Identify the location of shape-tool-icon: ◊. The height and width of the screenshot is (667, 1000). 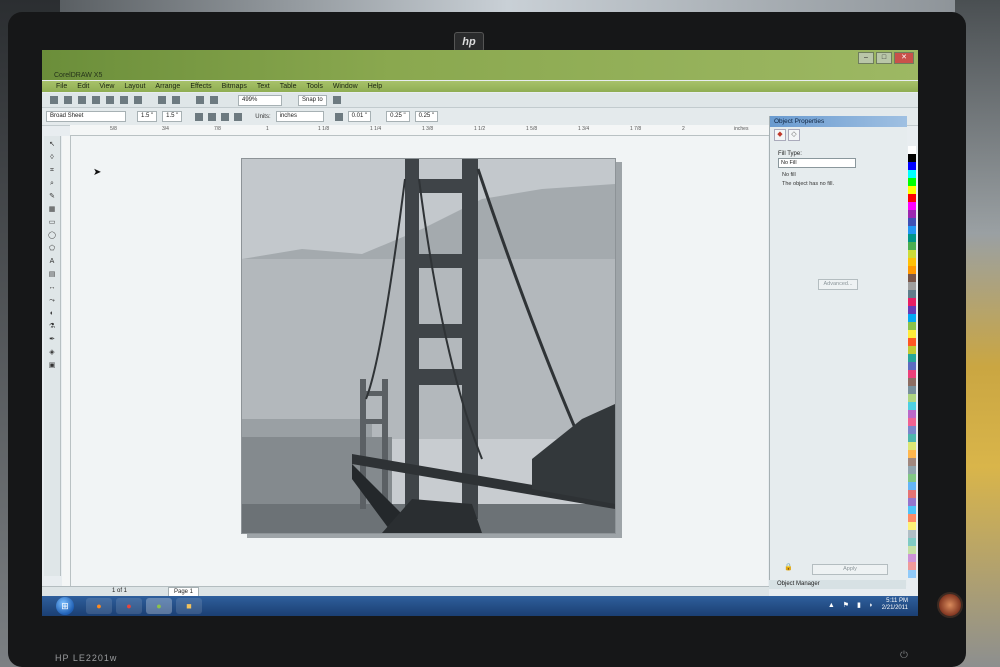
(52, 157).